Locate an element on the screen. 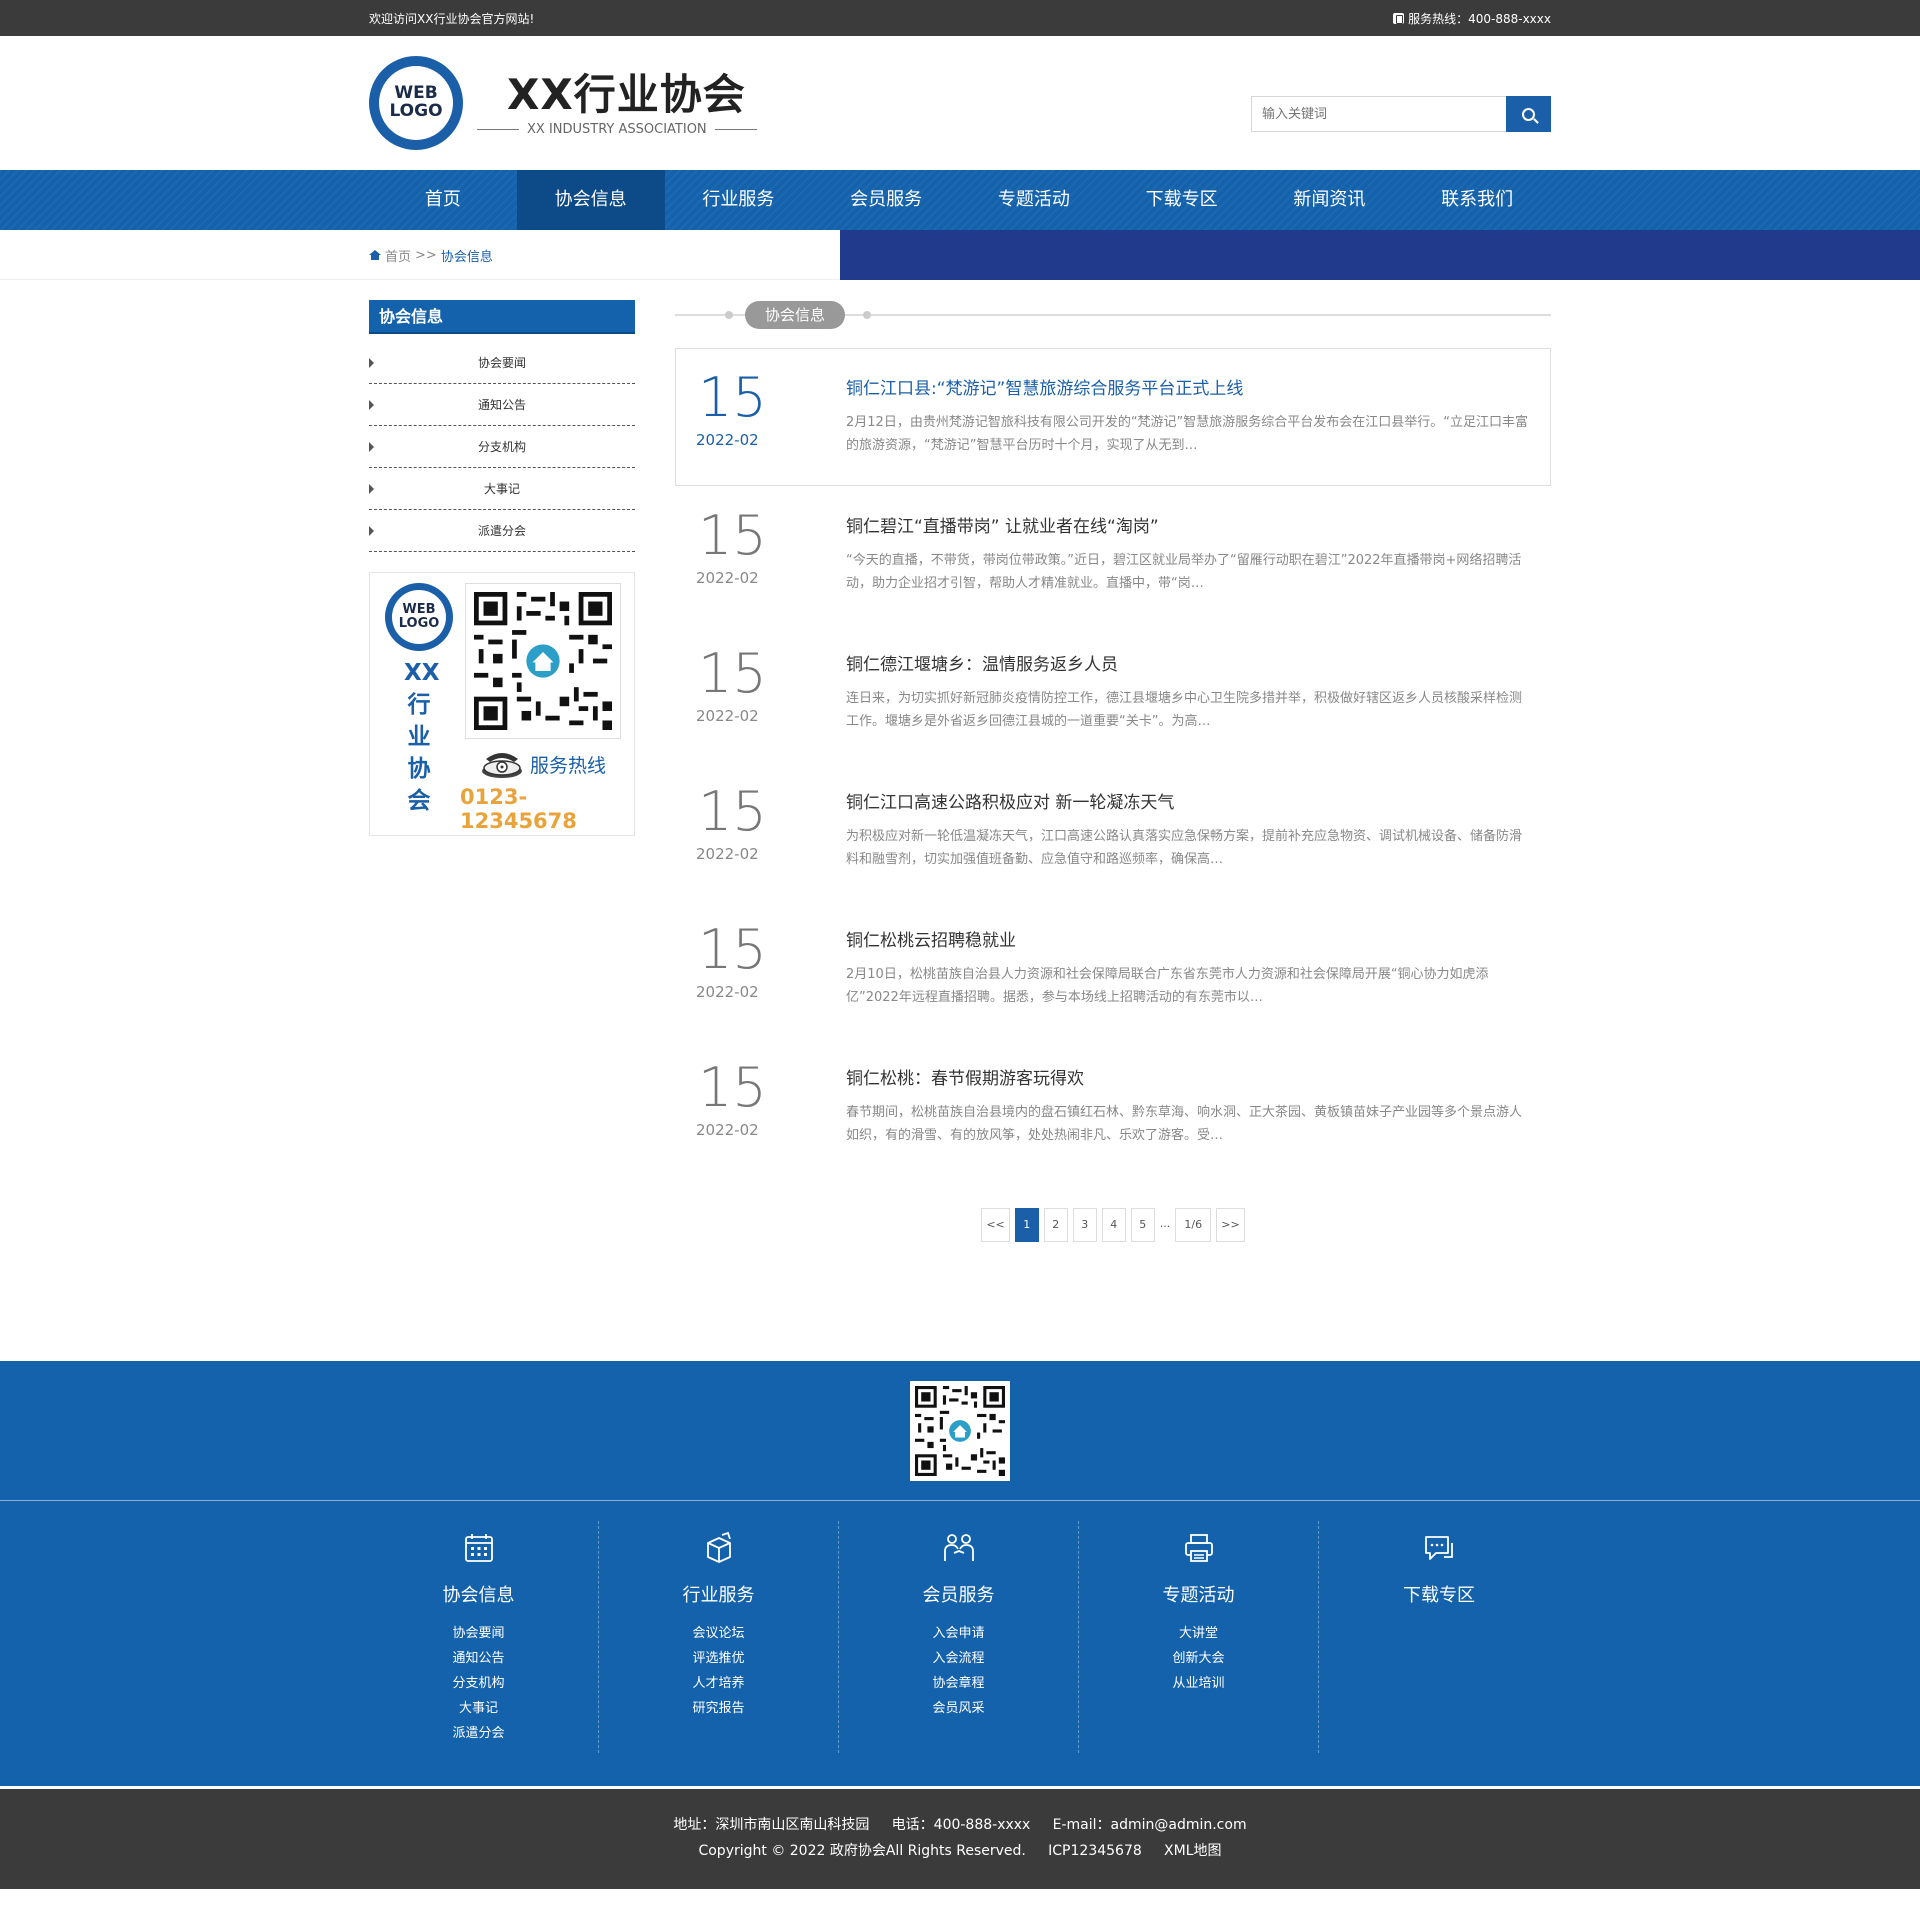  nav-item-industry-service: 行业服务 is located at coordinates (739, 200).